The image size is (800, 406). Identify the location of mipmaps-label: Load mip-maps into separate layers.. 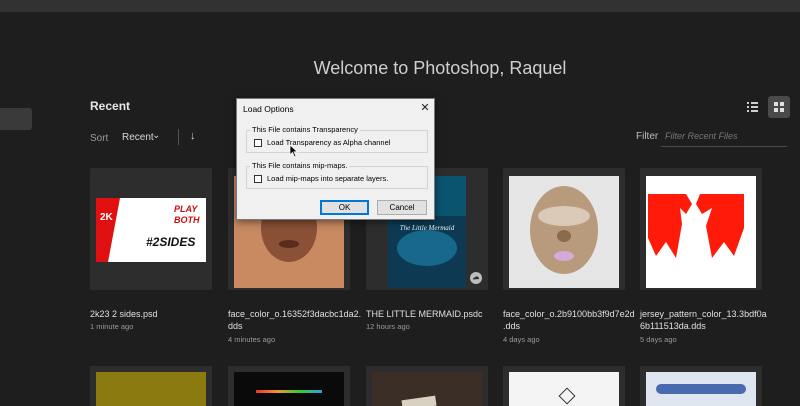
(327, 178).